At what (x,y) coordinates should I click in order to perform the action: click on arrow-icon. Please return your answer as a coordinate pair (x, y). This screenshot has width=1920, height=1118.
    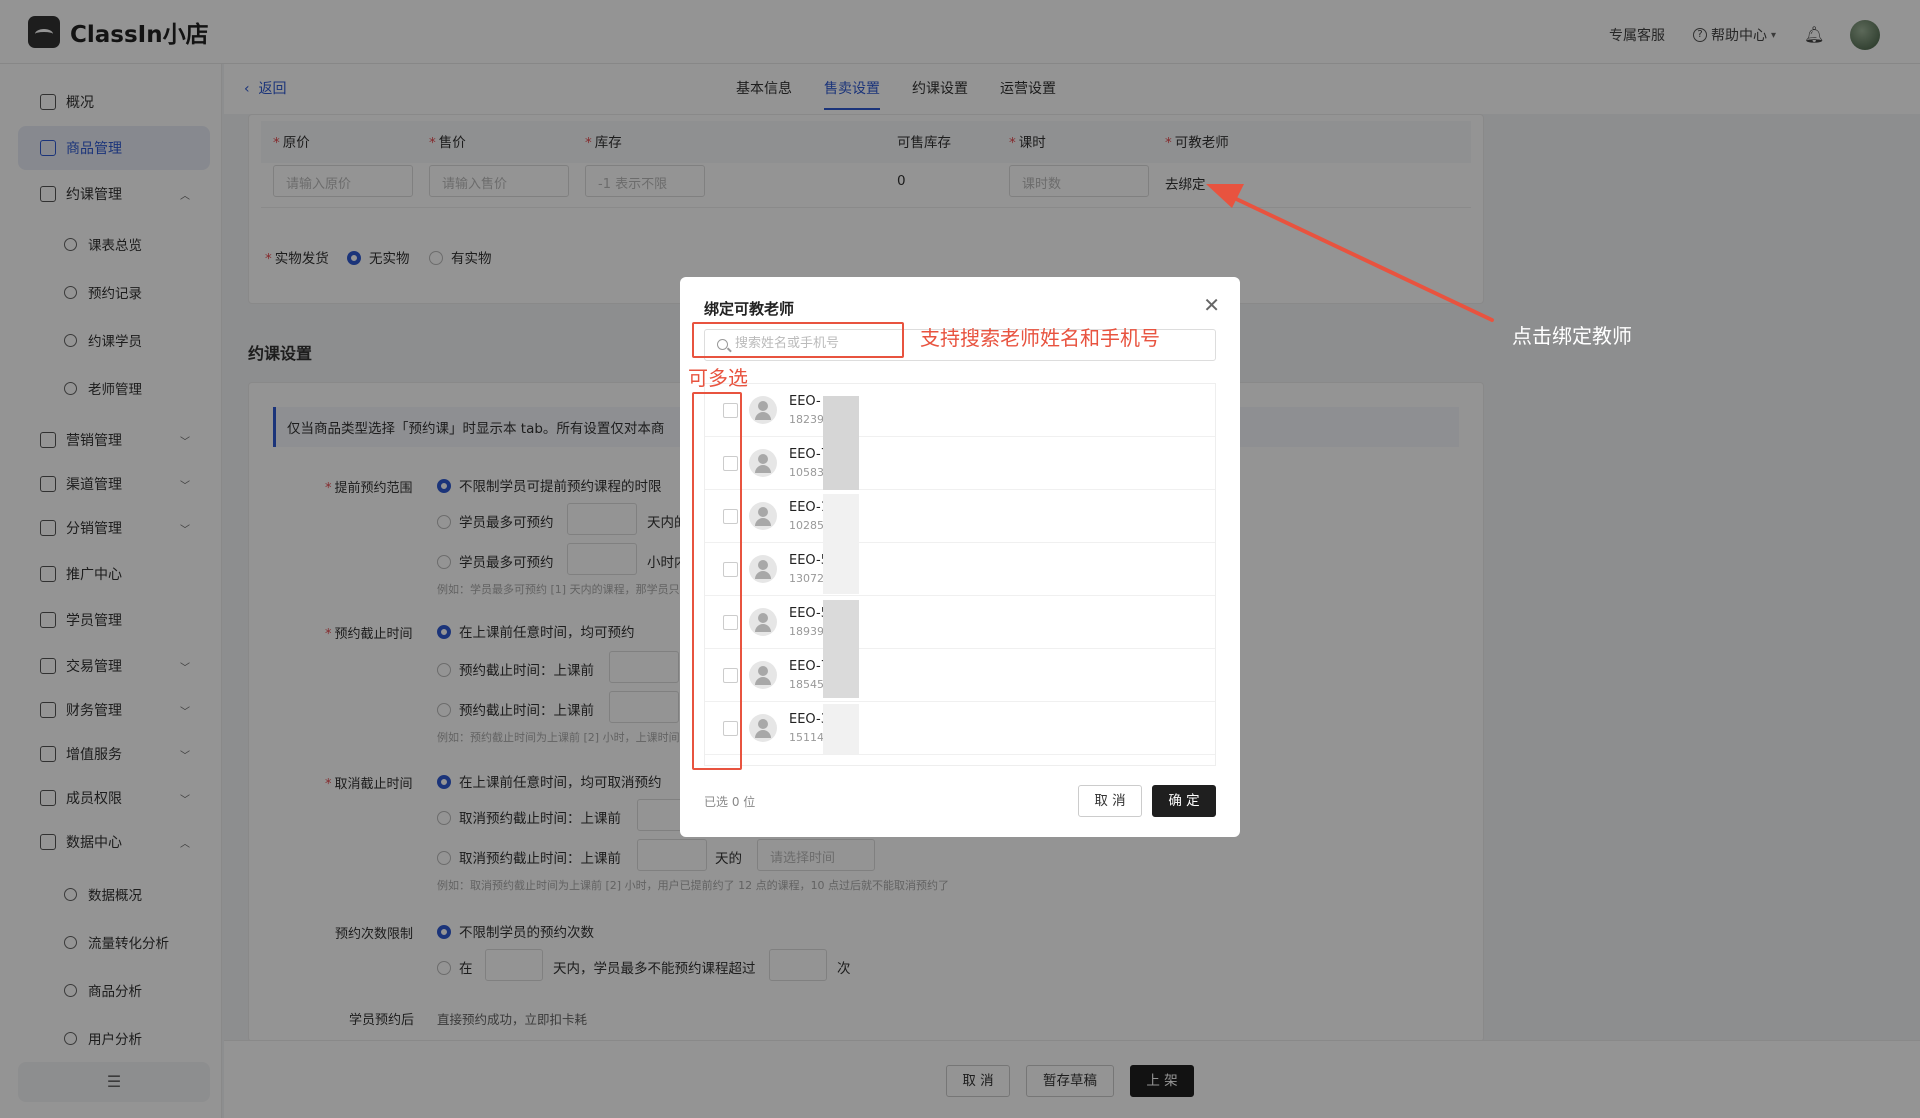
    Looking at the image, I should click on (1350, 253).